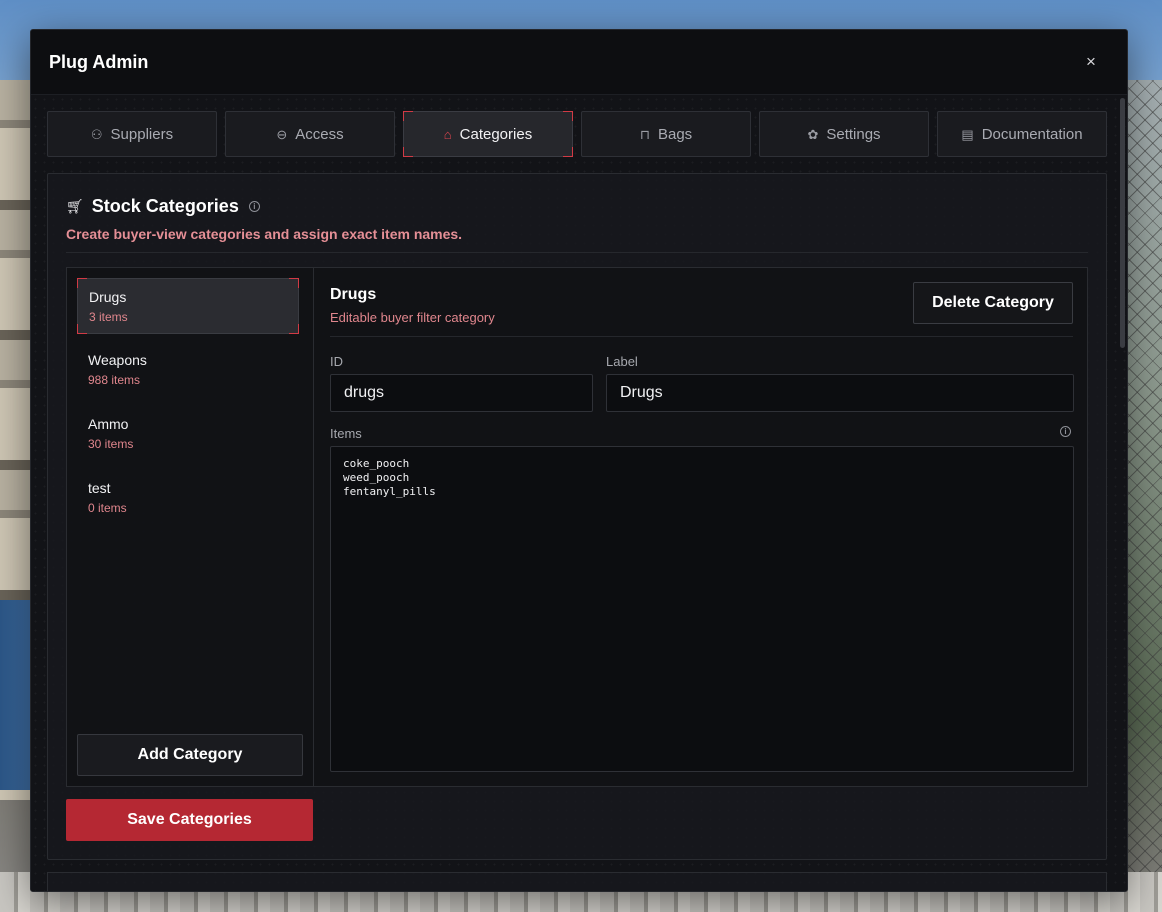 The width and height of the screenshot is (1162, 912). I want to click on close-button: ×, so click(1091, 62).